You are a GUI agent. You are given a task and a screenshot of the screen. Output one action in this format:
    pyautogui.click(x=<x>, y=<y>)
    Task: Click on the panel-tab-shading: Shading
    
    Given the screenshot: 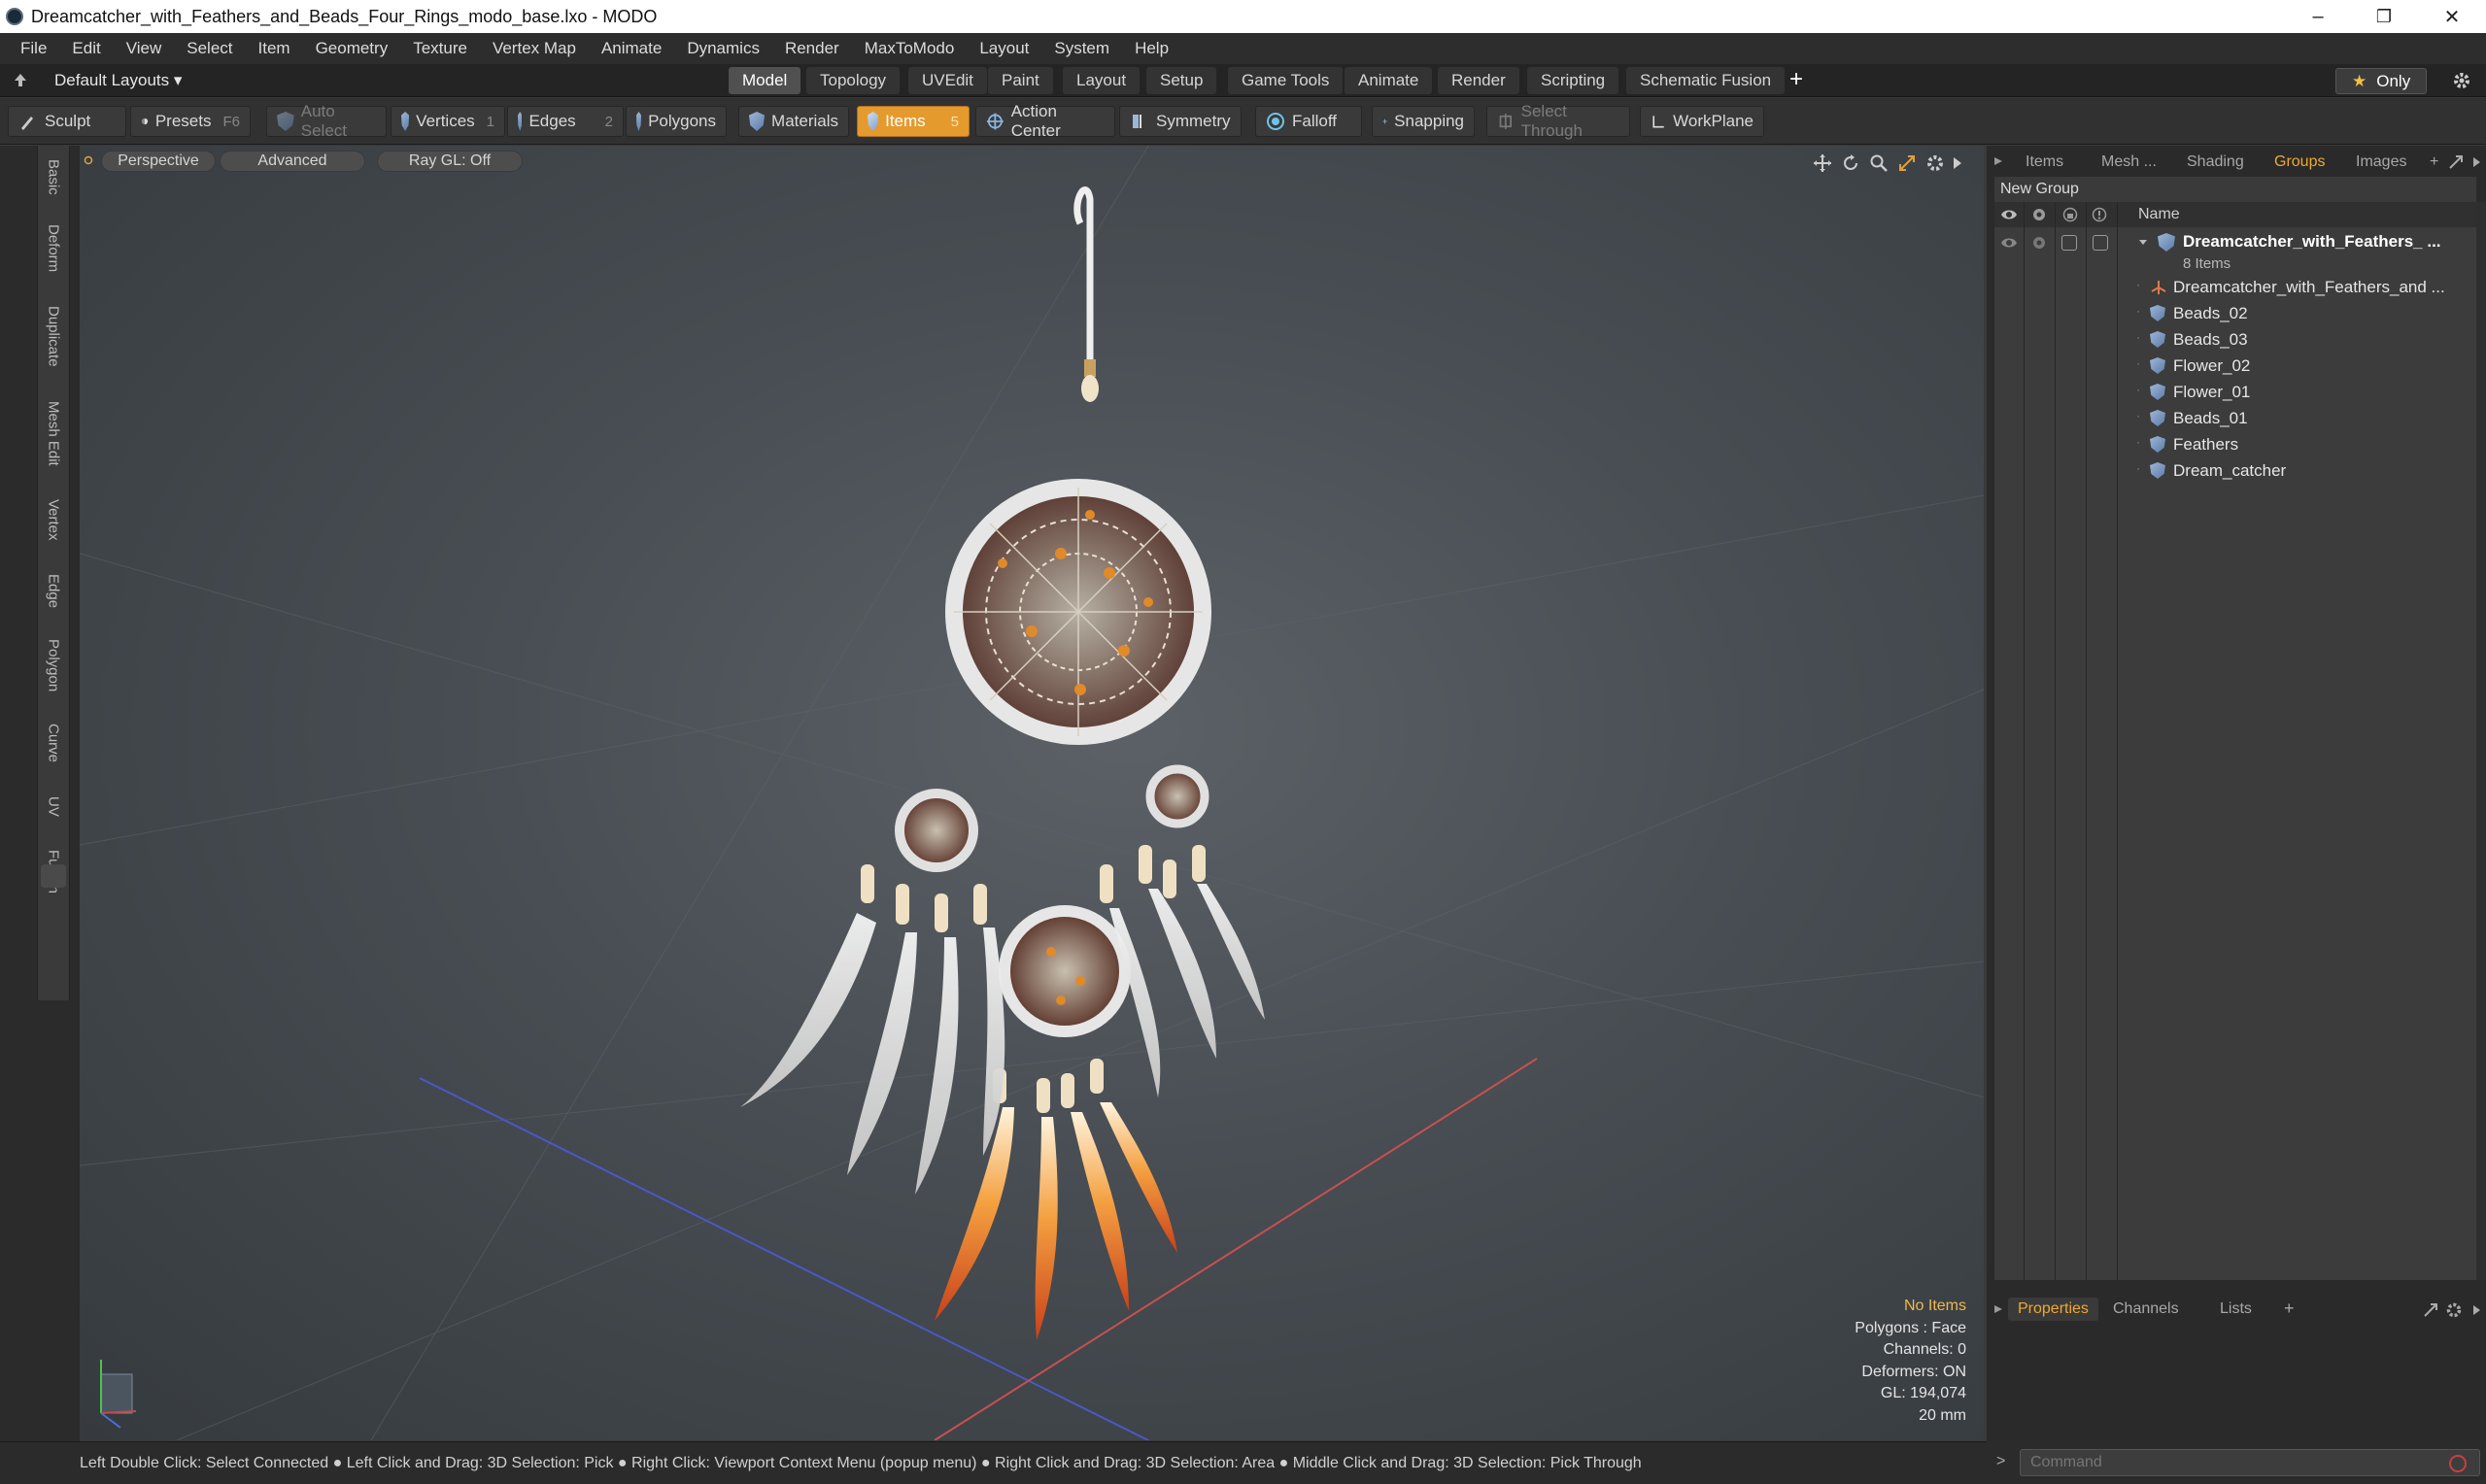 What is the action you would take?
    pyautogui.click(x=2215, y=162)
    